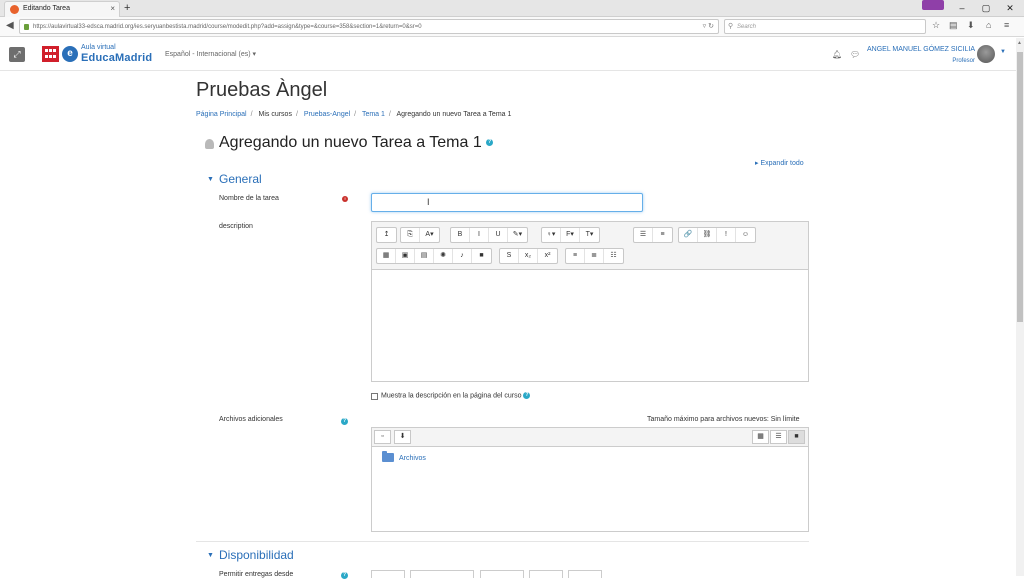 The width and height of the screenshot is (1024, 579). What do you see at coordinates (429, 235) in the screenshot?
I see `toolbar-button-icon: A▾` at bounding box center [429, 235].